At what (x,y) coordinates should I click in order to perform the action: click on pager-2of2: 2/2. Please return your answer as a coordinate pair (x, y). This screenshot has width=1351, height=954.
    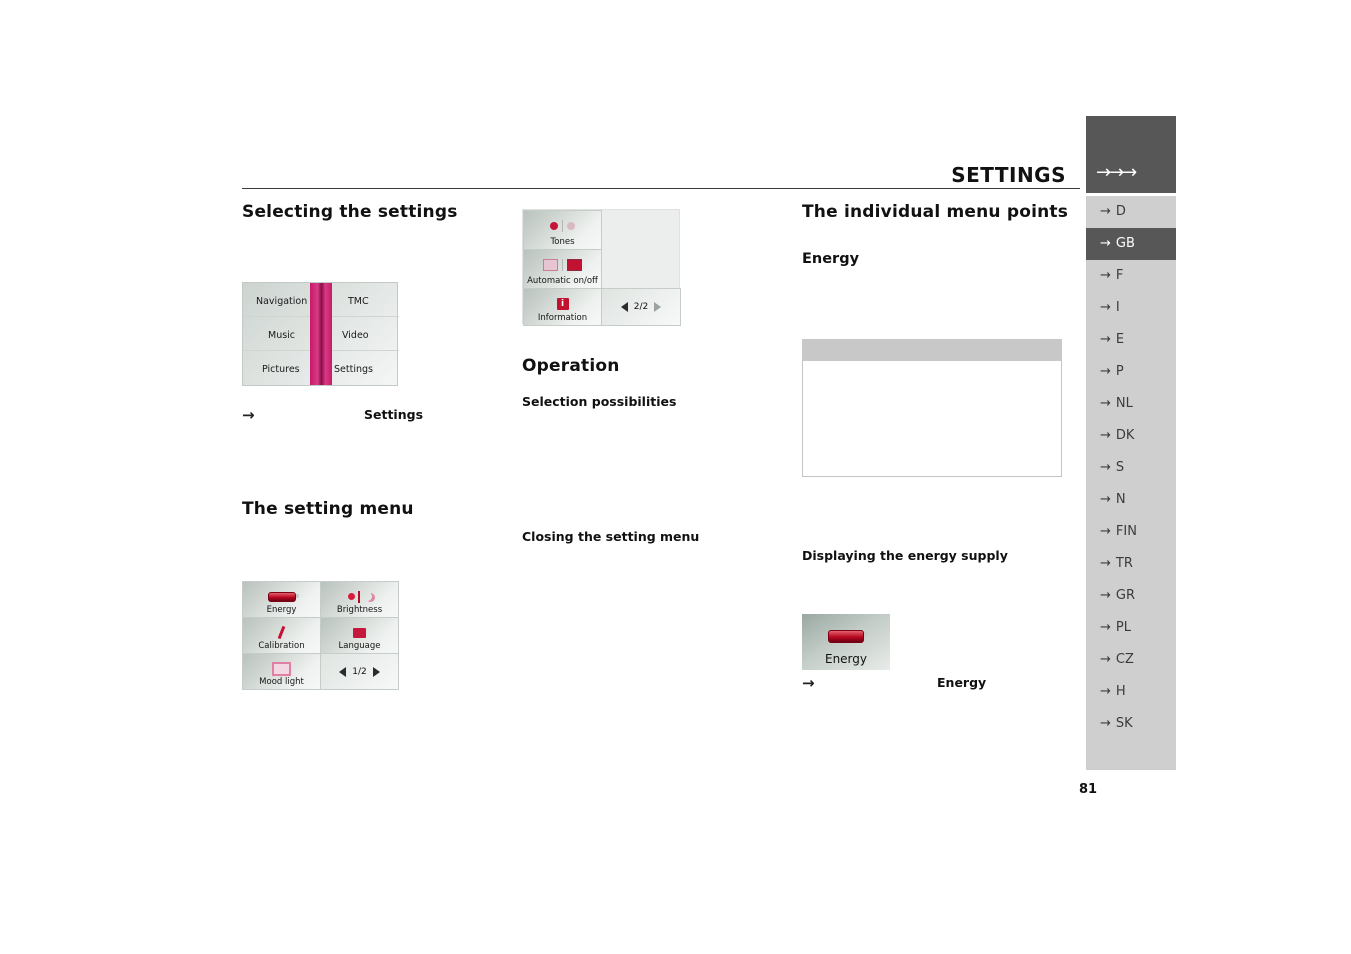
    Looking at the image, I should click on (641, 307).